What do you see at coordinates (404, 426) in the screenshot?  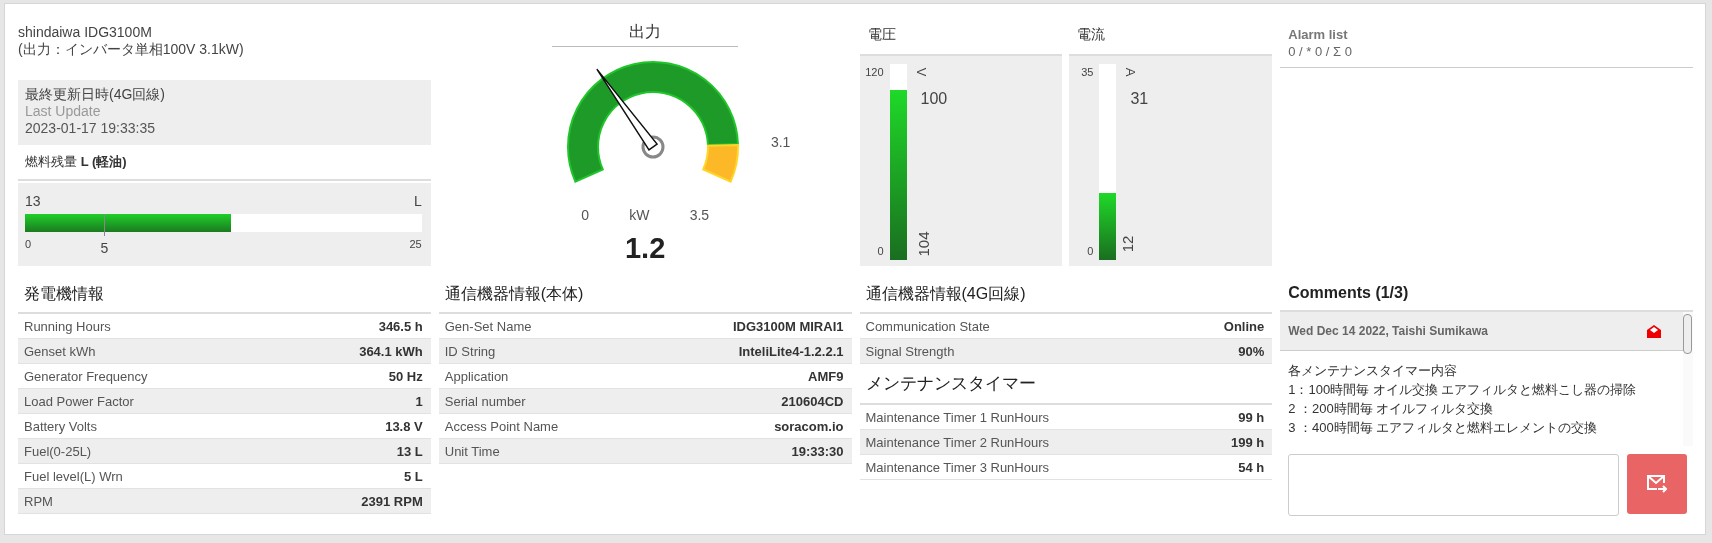 I see `row-value: 13.8 V` at bounding box center [404, 426].